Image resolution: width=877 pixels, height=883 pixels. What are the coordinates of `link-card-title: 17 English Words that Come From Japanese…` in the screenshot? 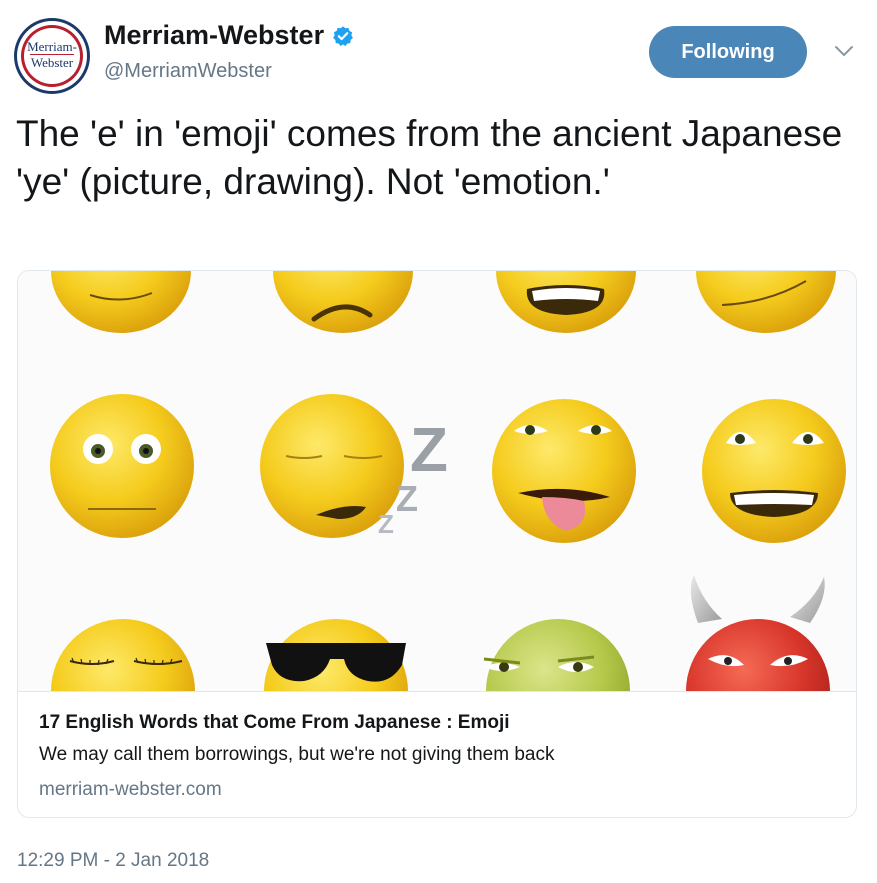 It's located at (274, 723).